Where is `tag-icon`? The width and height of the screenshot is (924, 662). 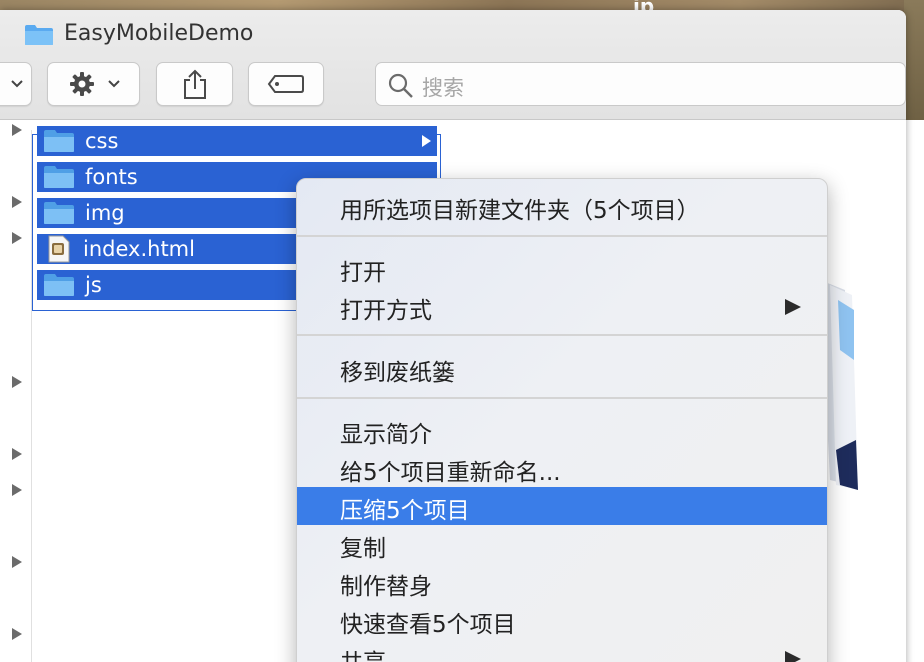
tag-icon is located at coordinates (285, 84).